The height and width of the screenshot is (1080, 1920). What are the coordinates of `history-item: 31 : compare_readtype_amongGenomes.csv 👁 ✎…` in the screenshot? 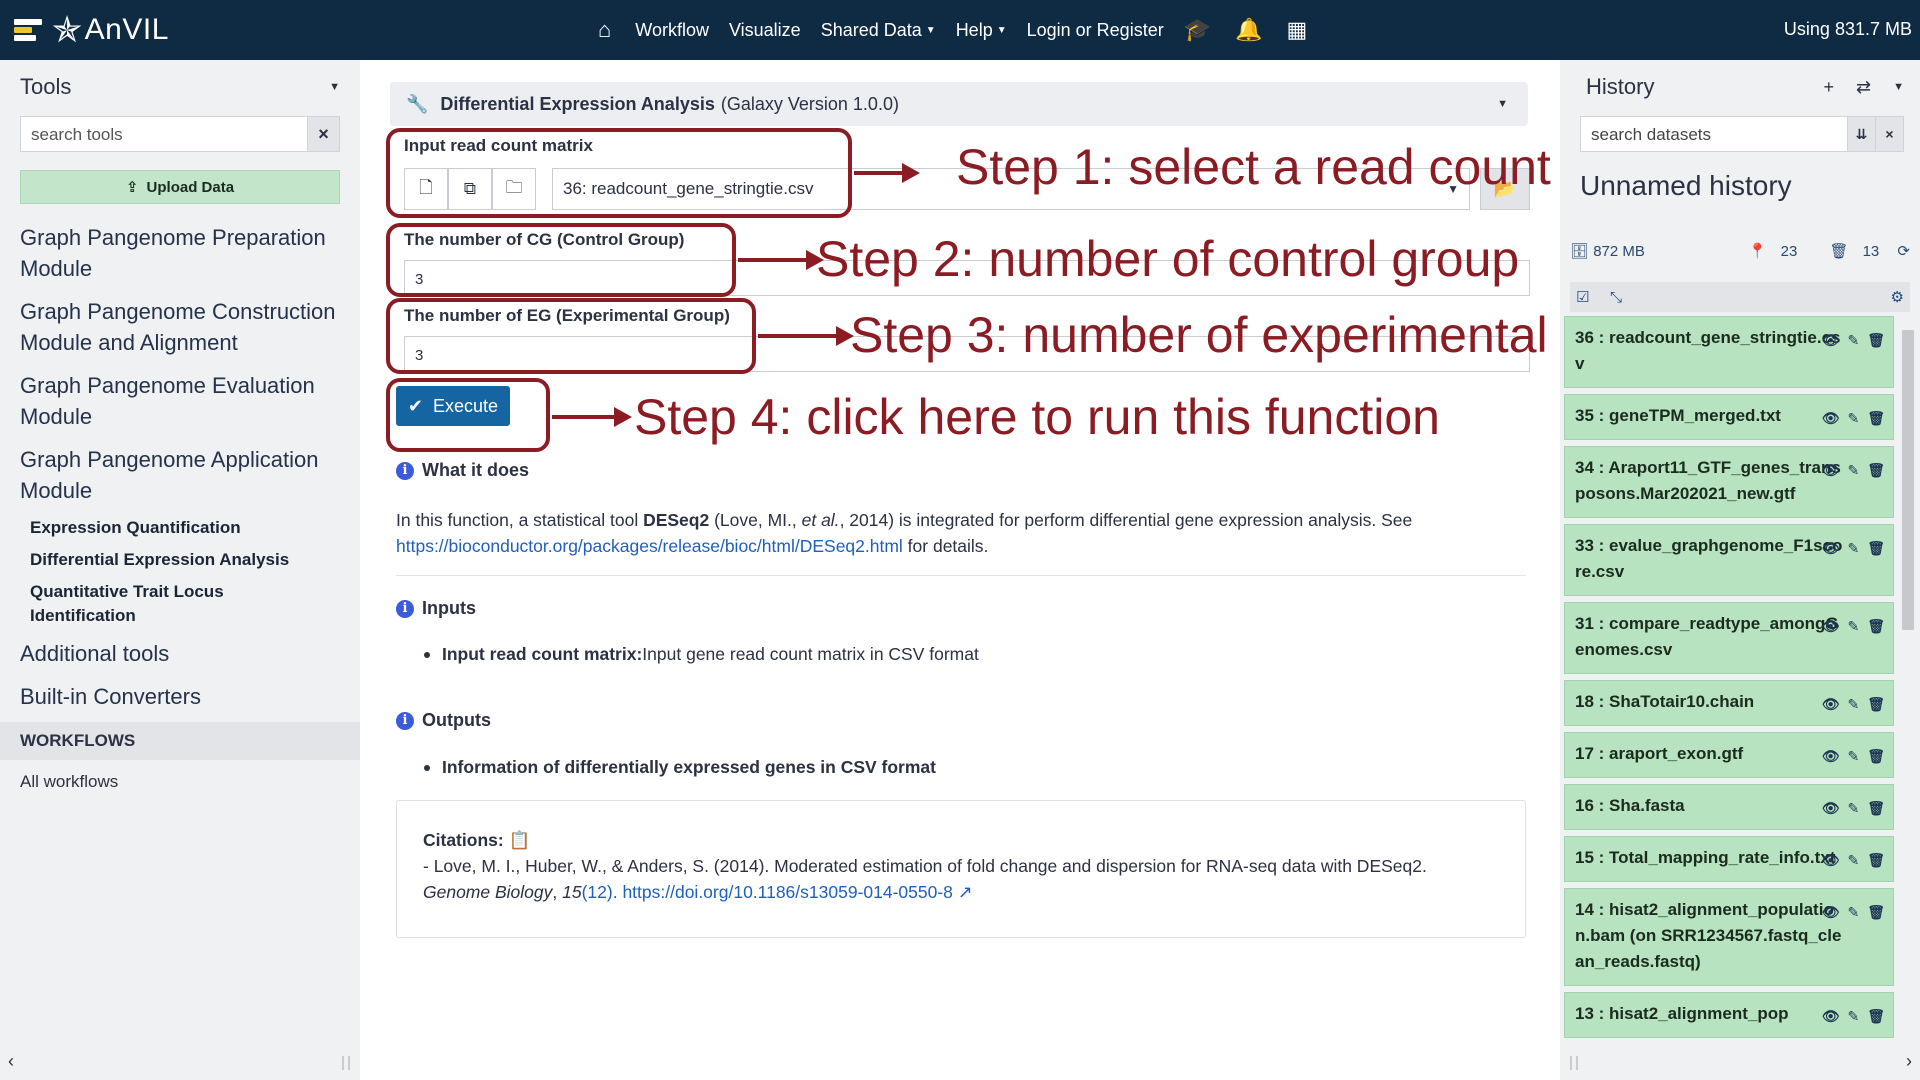 It's located at (1729, 638).